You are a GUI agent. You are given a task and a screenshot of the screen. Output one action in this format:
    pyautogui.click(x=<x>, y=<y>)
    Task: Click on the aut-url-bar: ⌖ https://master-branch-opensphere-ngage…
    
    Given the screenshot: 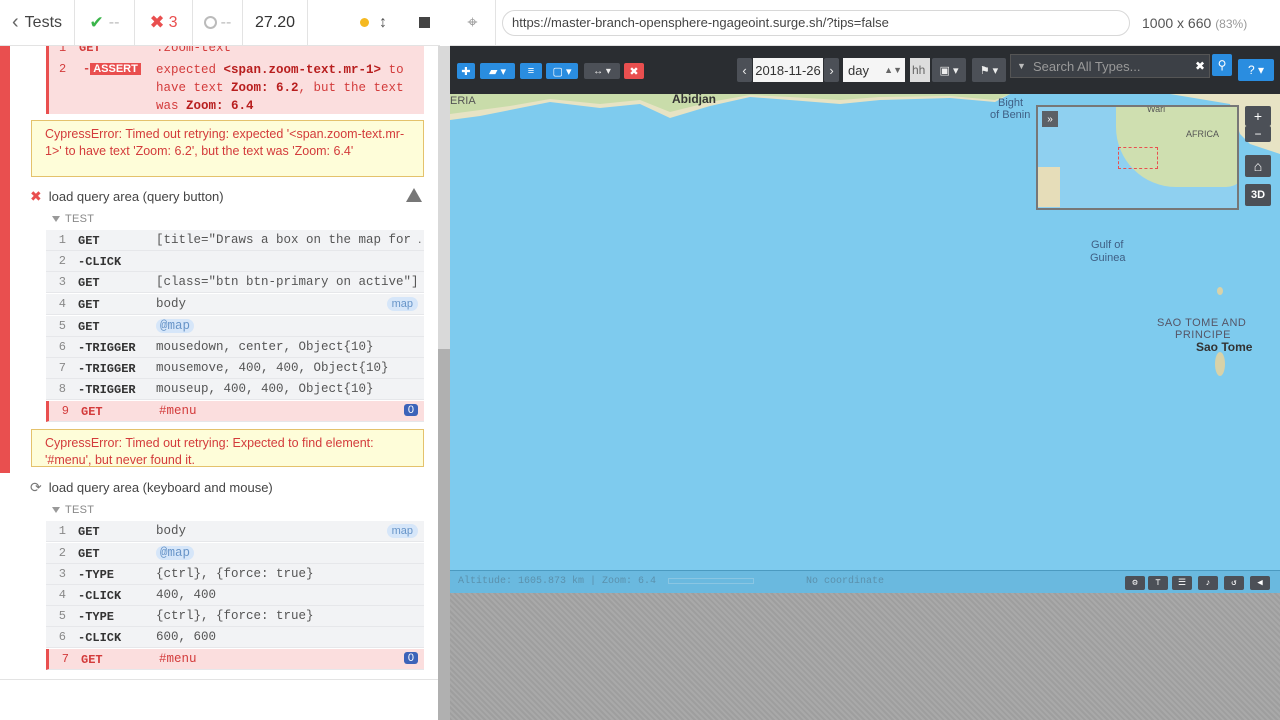 What is the action you would take?
    pyautogui.click(x=865, y=23)
    